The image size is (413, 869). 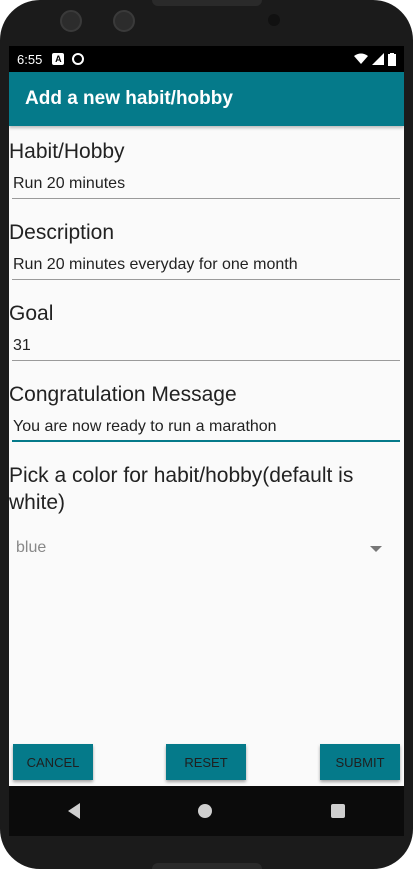 What do you see at coordinates (206, 185) in the screenshot?
I see `habit-input: Run 20 minutes` at bounding box center [206, 185].